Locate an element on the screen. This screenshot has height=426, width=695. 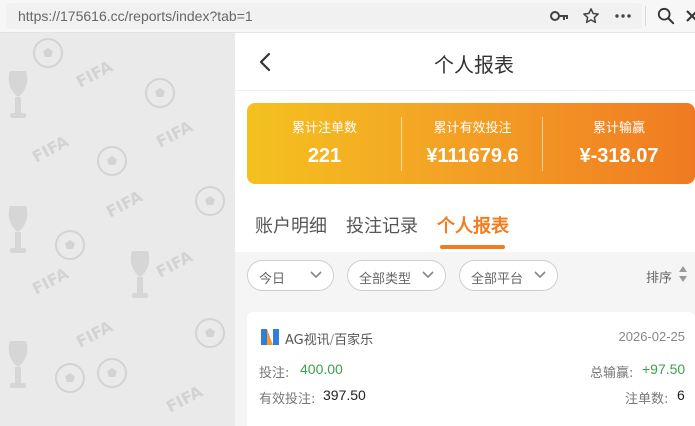
stat-value: ¥111679.6 is located at coordinates (472, 156).